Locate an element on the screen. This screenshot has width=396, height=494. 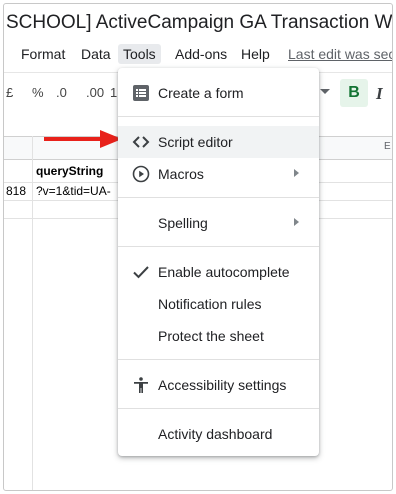
menu-item-script-editor: Script editor is located at coordinates (218, 142).